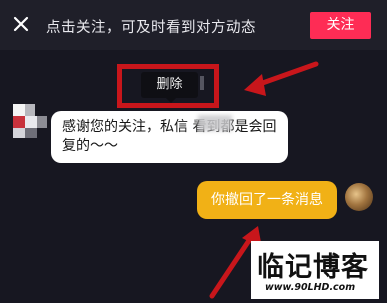 The height and width of the screenshot is (303, 387). I want to click on red-arrow-top, so click(281, 78).